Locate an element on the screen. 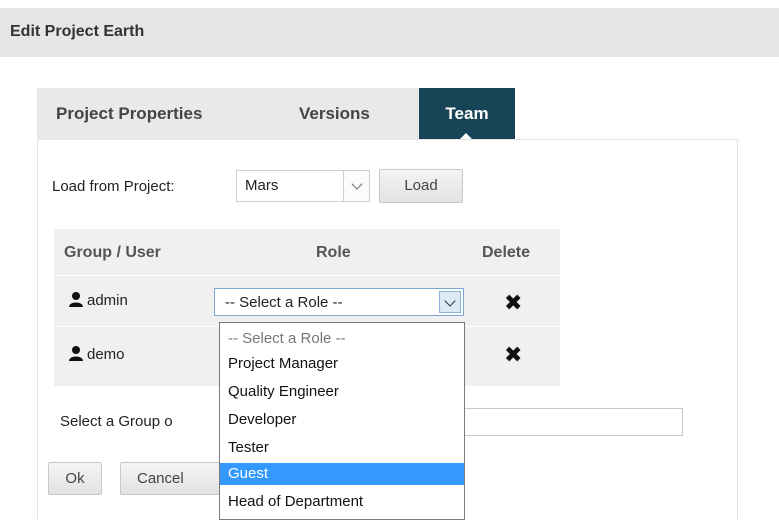  role-option: -- Select a Role -- is located at coordinates (342, 339).